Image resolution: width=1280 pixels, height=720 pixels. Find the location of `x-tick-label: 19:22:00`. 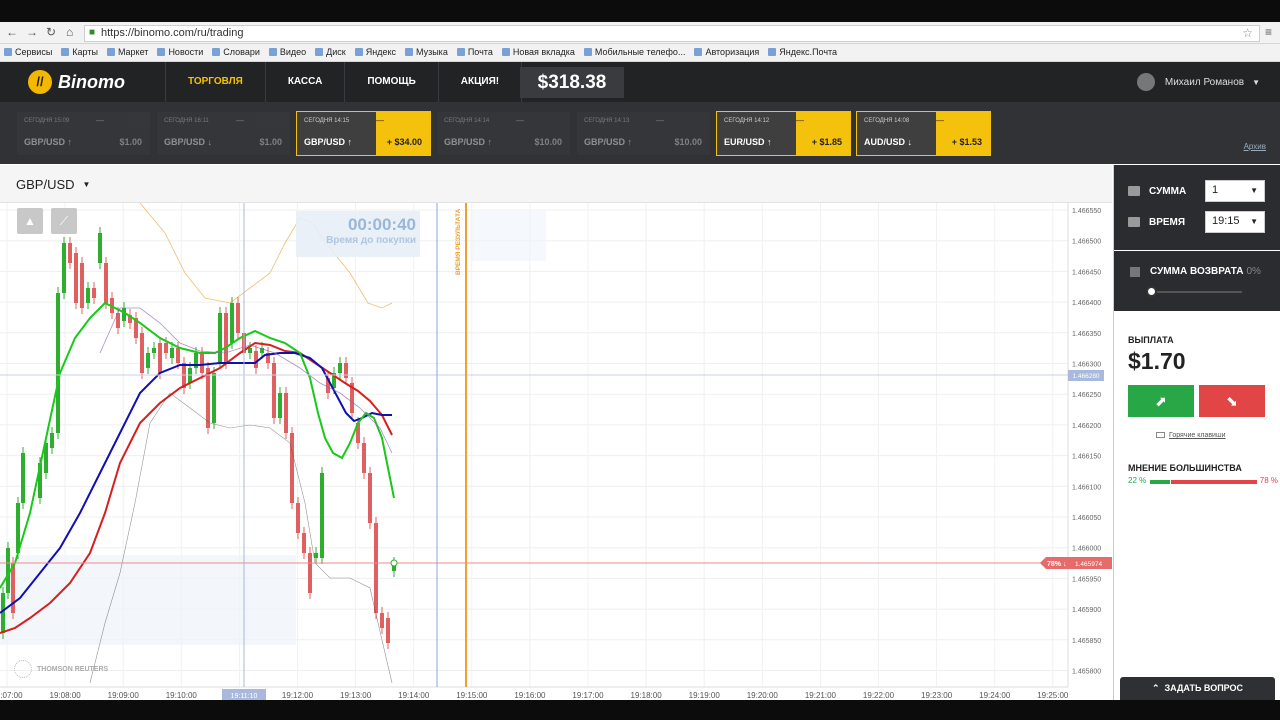

x-tick-label: 19:22:00 is located at coordinates (879, 695).